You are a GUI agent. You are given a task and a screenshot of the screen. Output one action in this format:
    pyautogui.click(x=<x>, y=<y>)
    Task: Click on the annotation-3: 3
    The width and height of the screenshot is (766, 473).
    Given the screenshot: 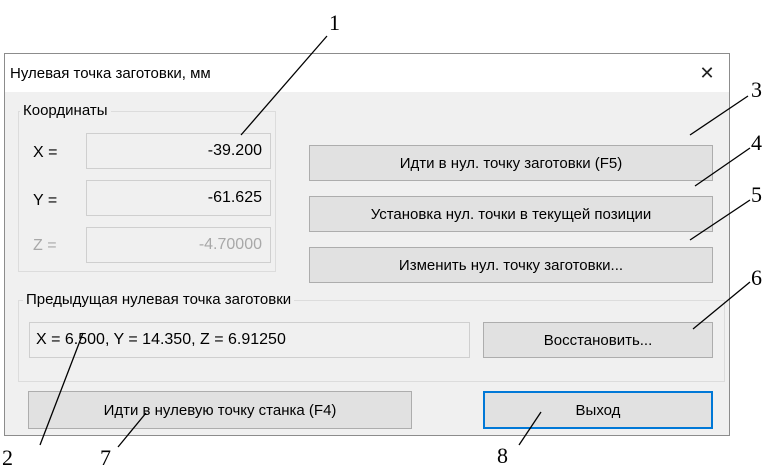 What is the action you would take?
    pyautogui.click(x=756, y=89)
    